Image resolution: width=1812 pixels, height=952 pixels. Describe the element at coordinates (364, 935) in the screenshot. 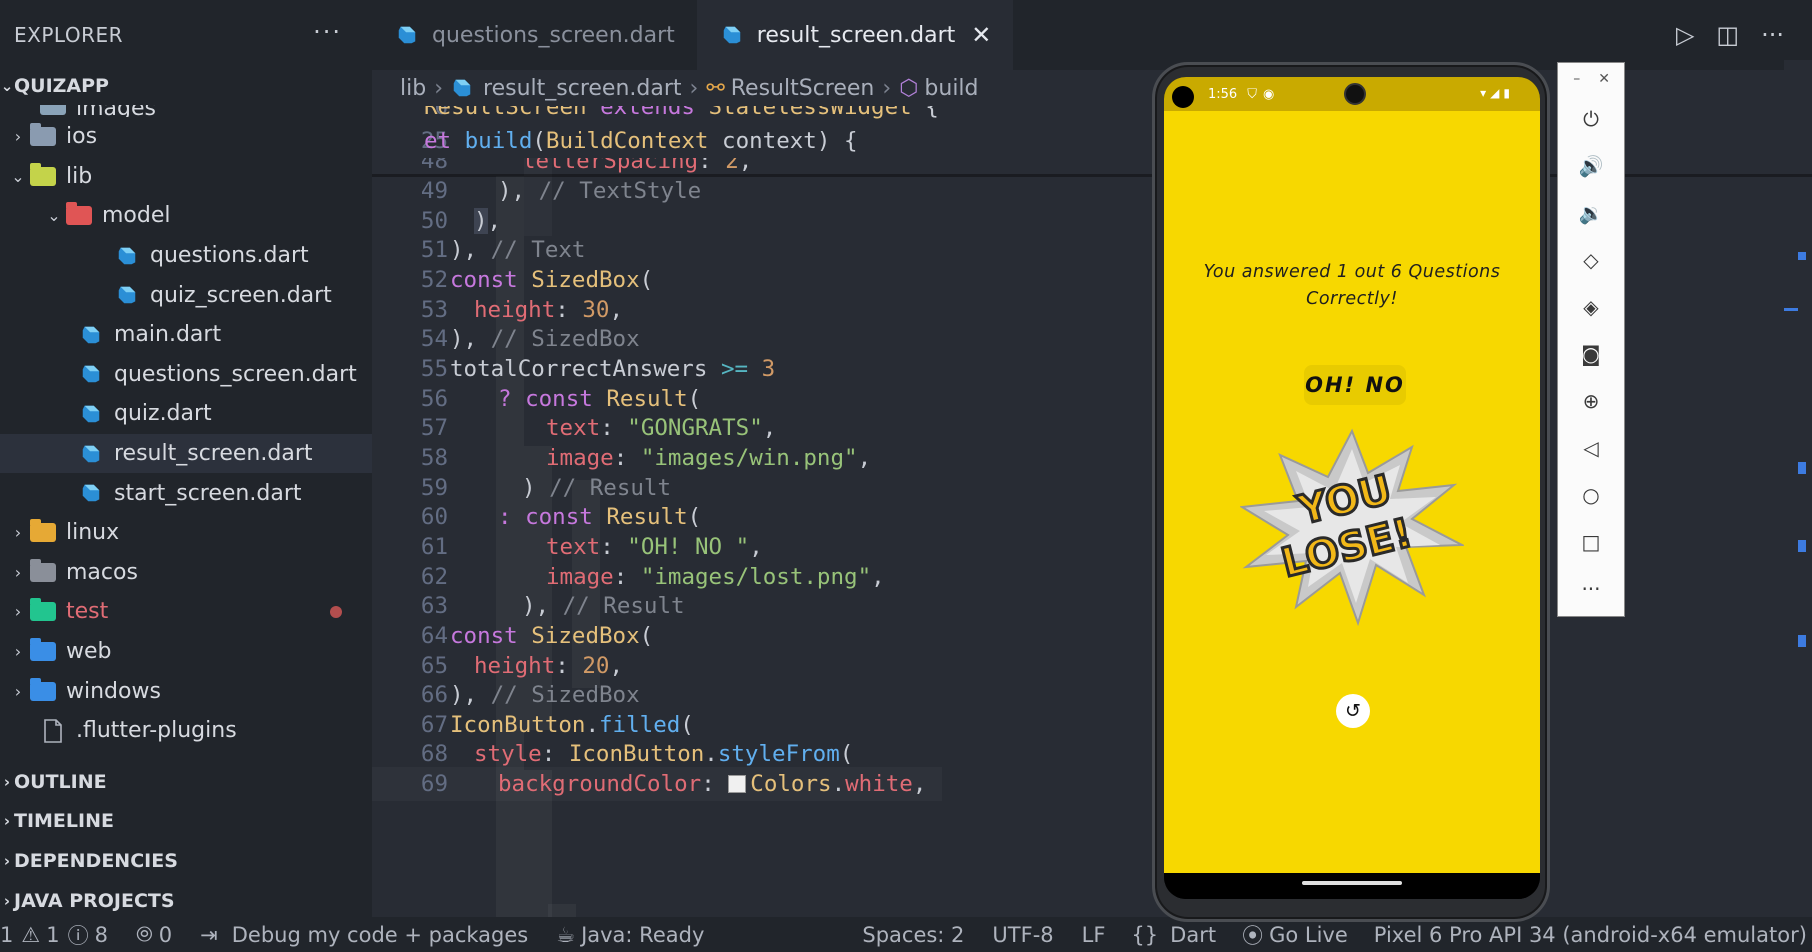

I see `debug-mode: ⇥ Debug my code + packages` at that location.